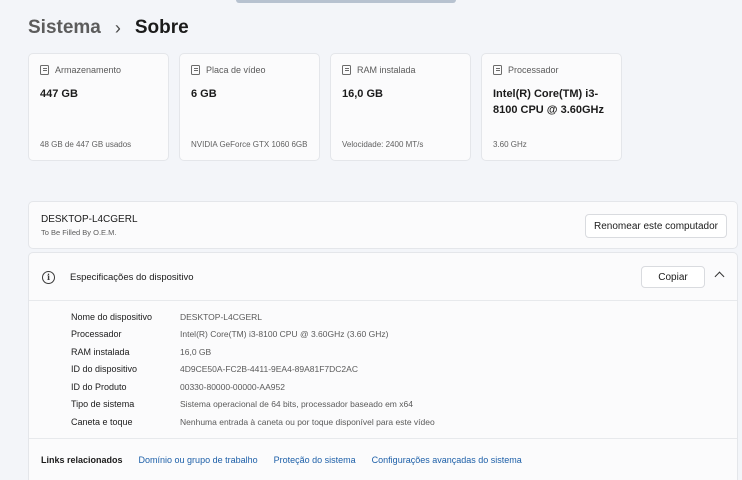  I want to click on spec-key: ID do dispositivo, so click(104, 369).